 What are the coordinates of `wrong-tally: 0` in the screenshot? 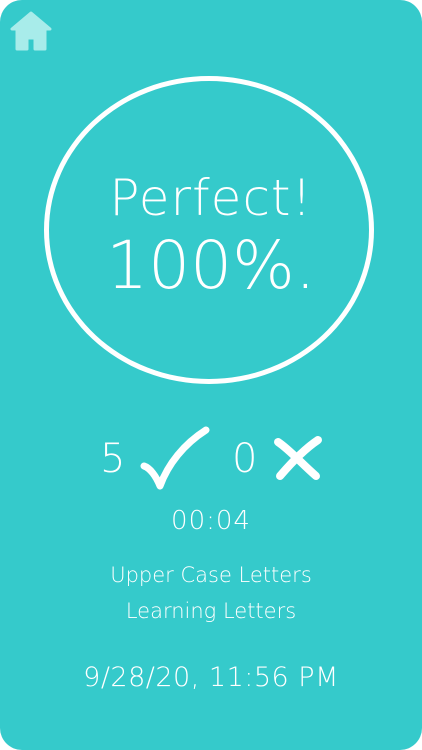 It's located at (282, 463).